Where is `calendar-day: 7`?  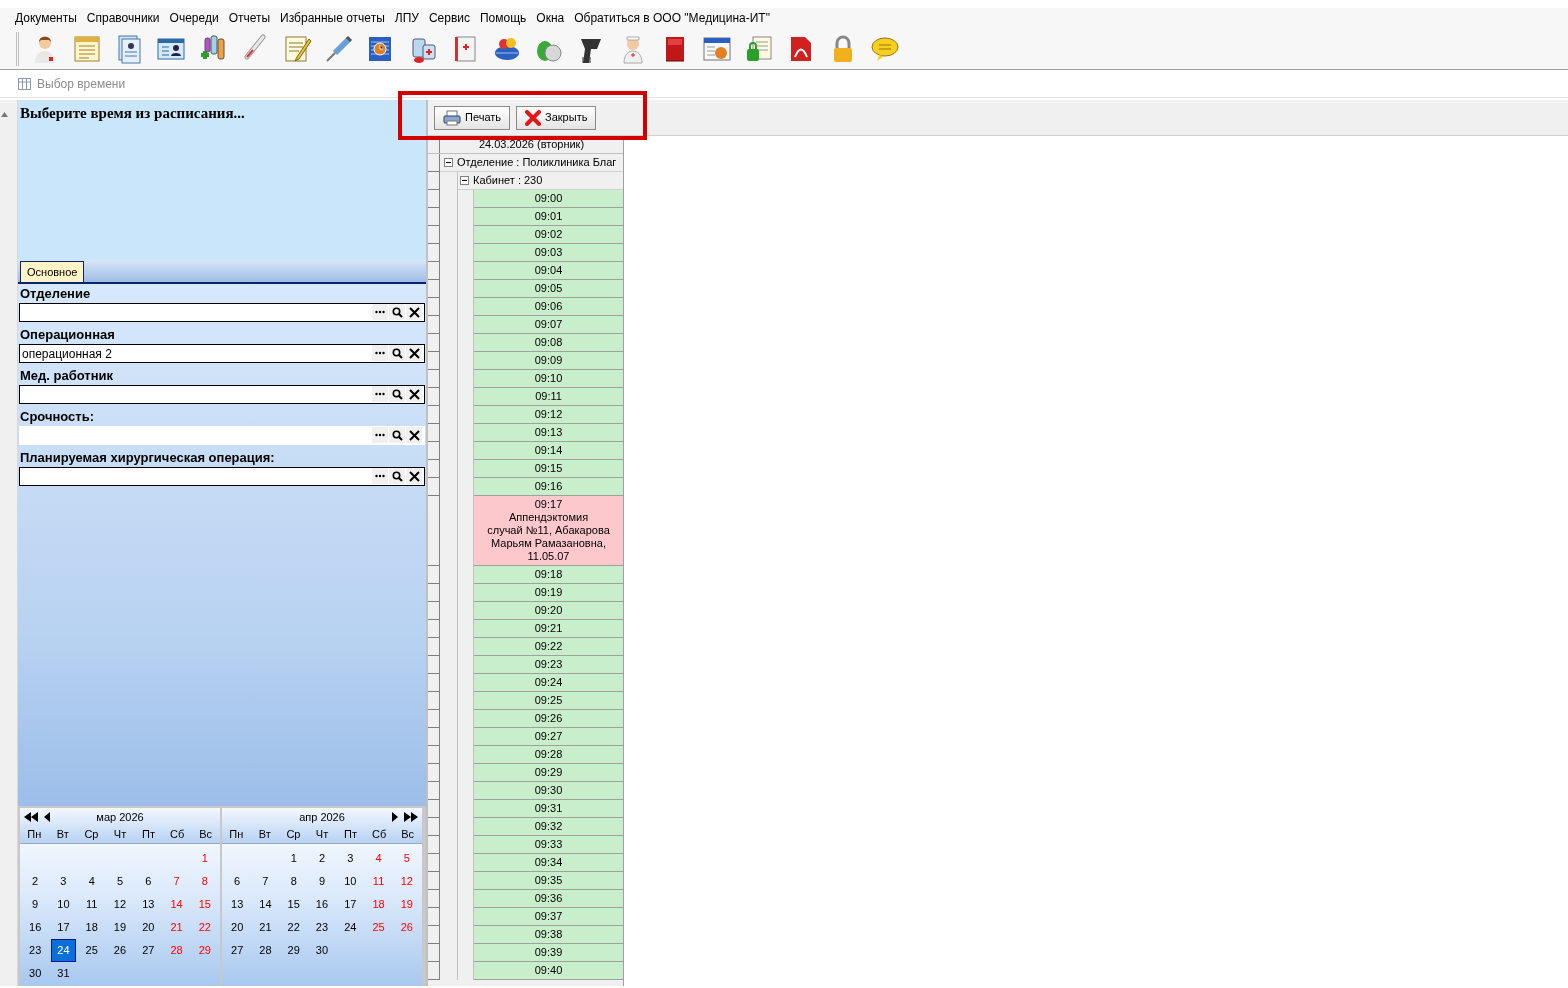 calendar-day: 7 is located at coordinates (265, 881).